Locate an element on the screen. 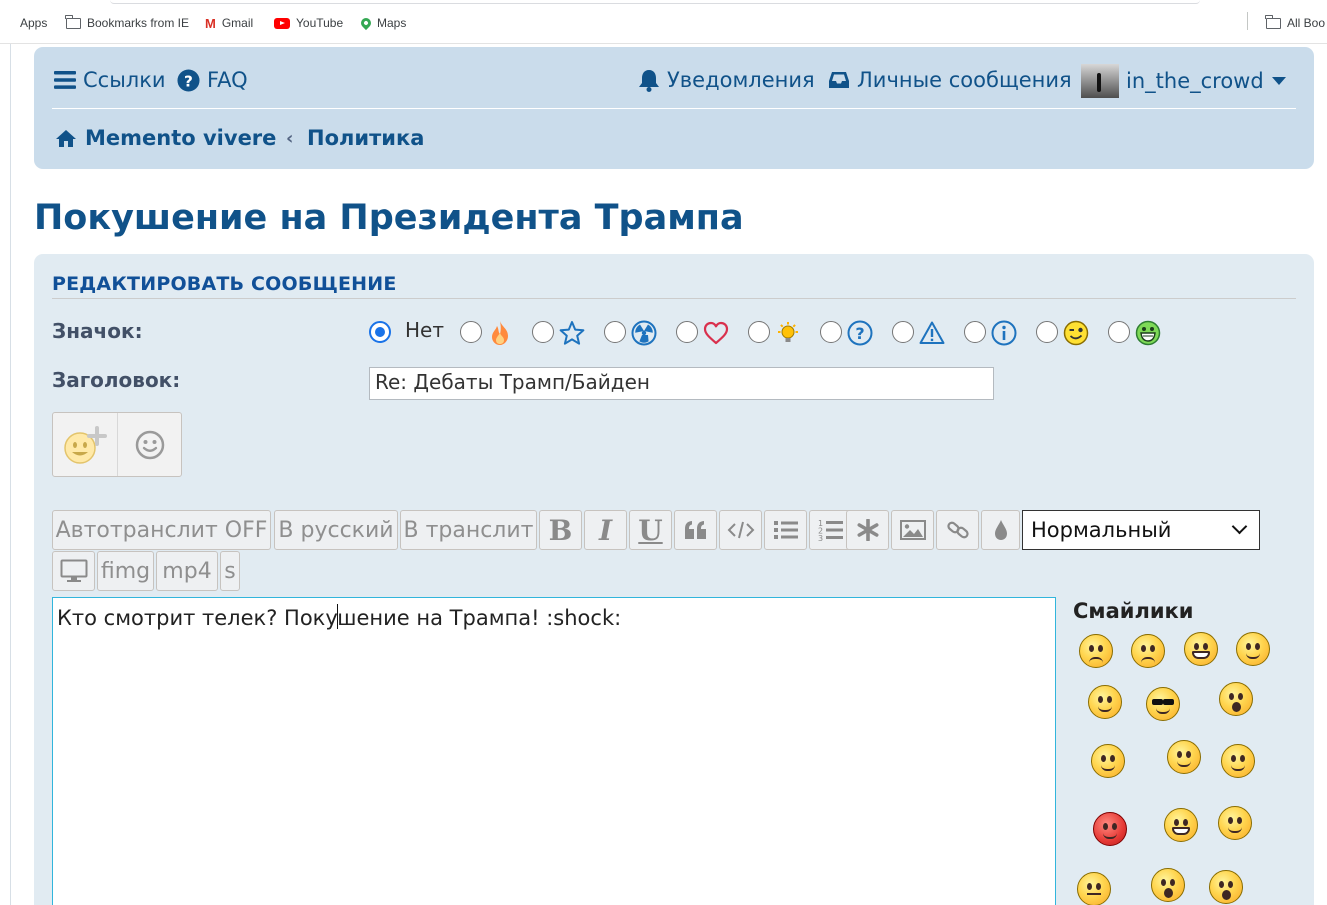 This screenshot has width=1327, height=905. radio-heart is located at coordinates (687, 332).